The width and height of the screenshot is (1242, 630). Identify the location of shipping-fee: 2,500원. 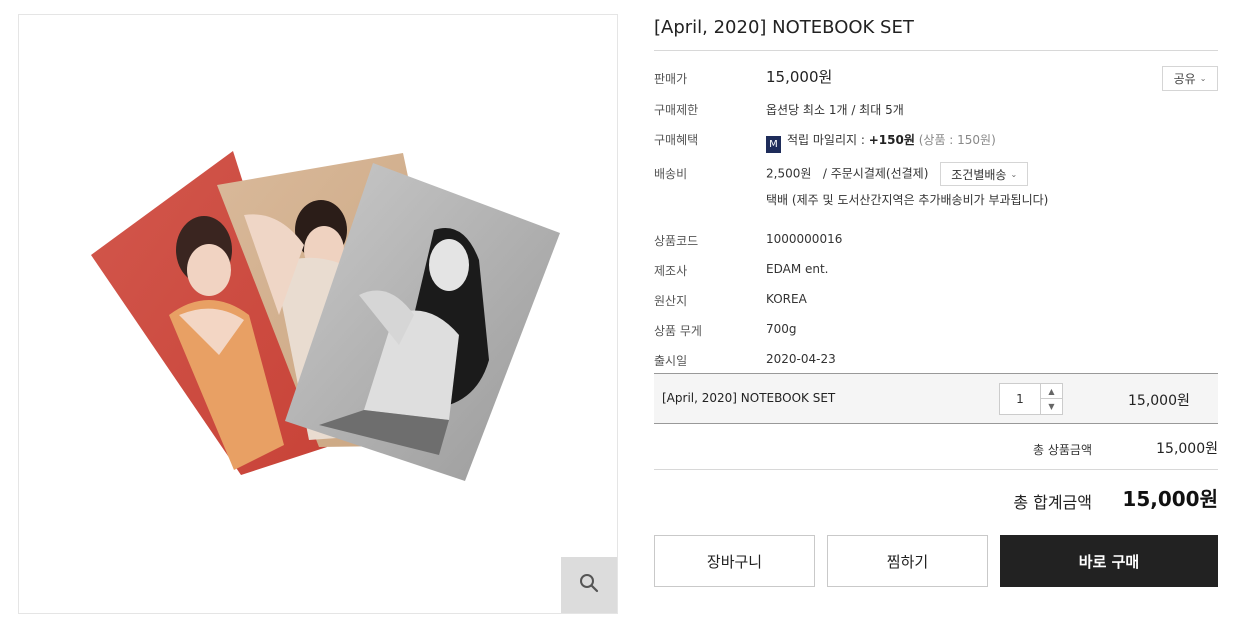
(789, 173).